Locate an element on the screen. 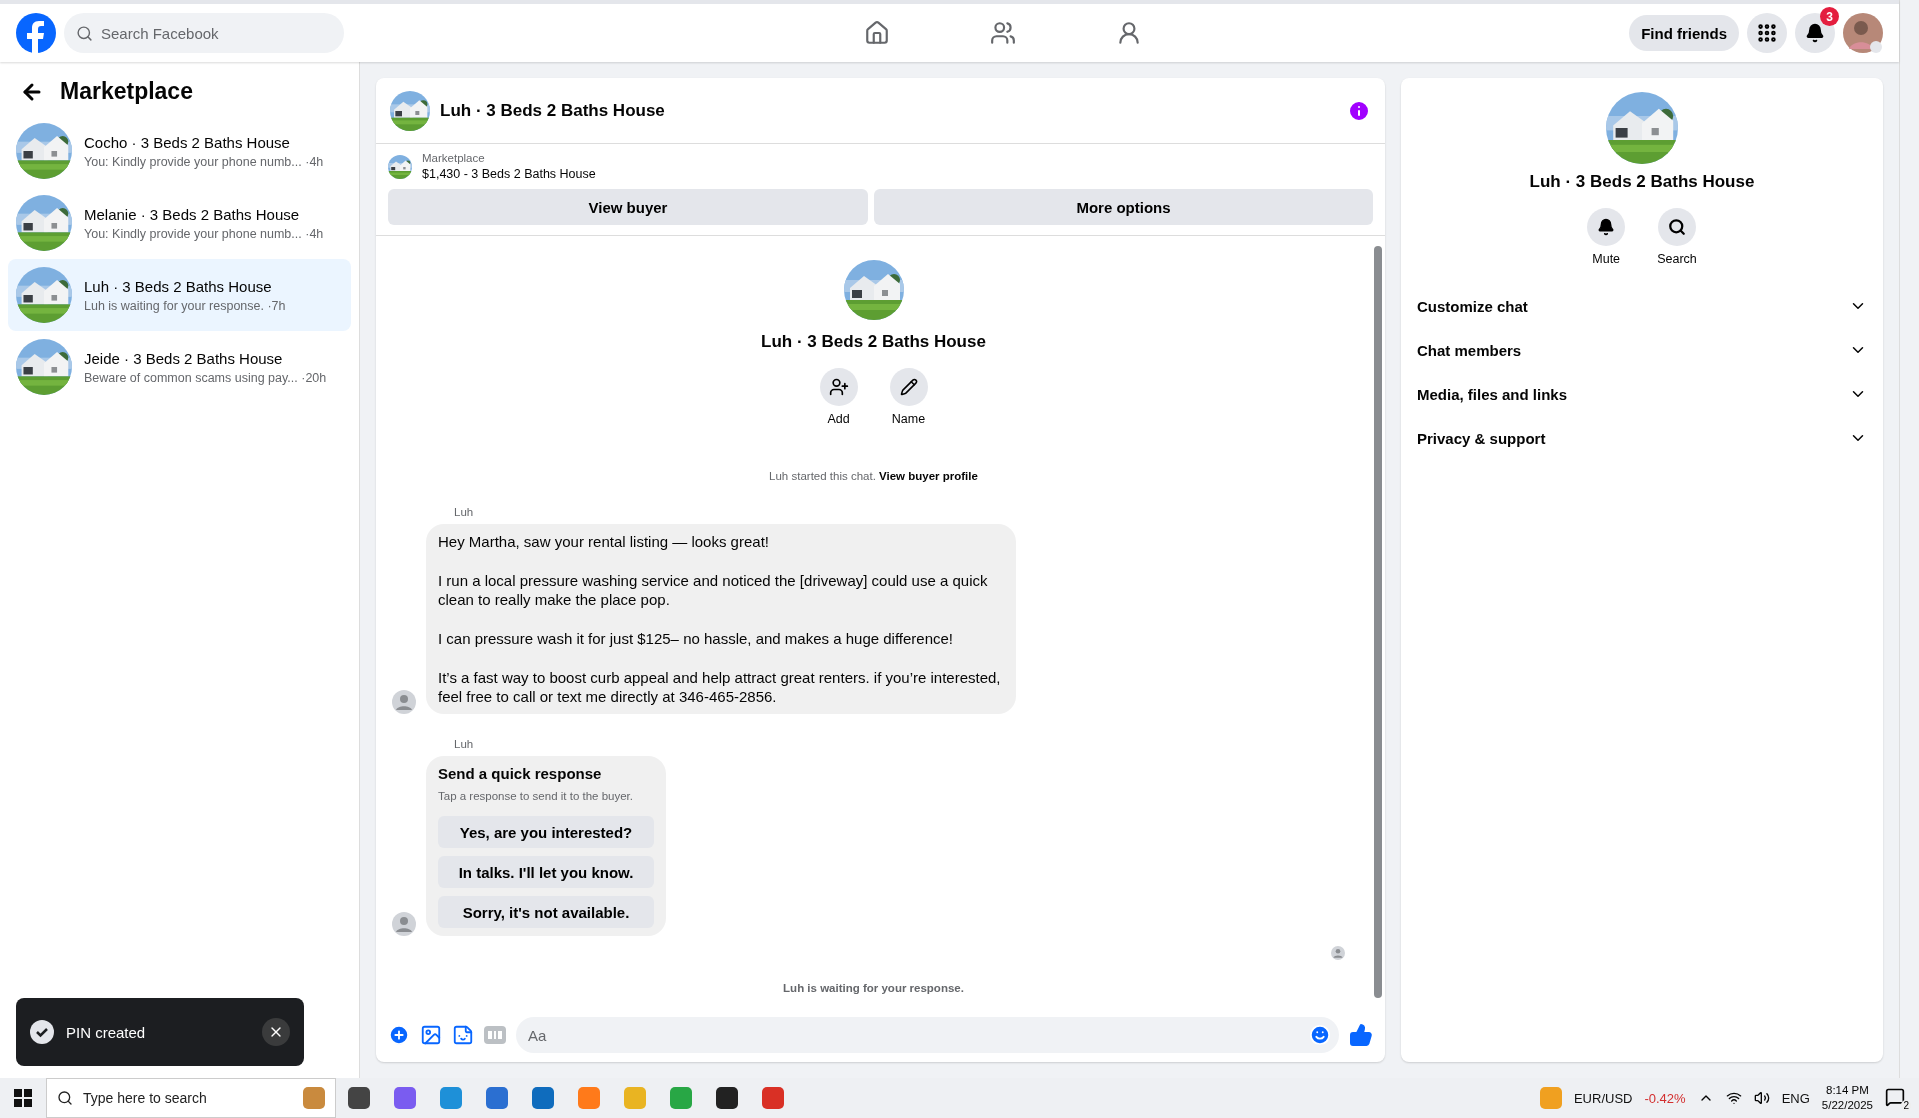  conversation-item: Jeide · 3 Beds 2 Baths House Beware of common scams using pay... ·20h is located at coordinates (179, 367).